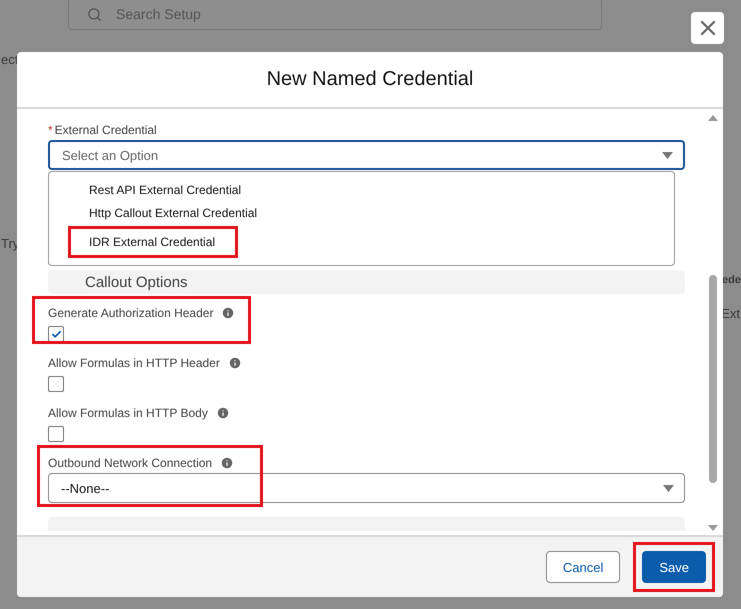 This screenshot has height=609, width=741. What do you see at coordinates (366, 488) in the screenshot?
I see `outbound-connection-select: --None--` at bounding box center [366, 488].